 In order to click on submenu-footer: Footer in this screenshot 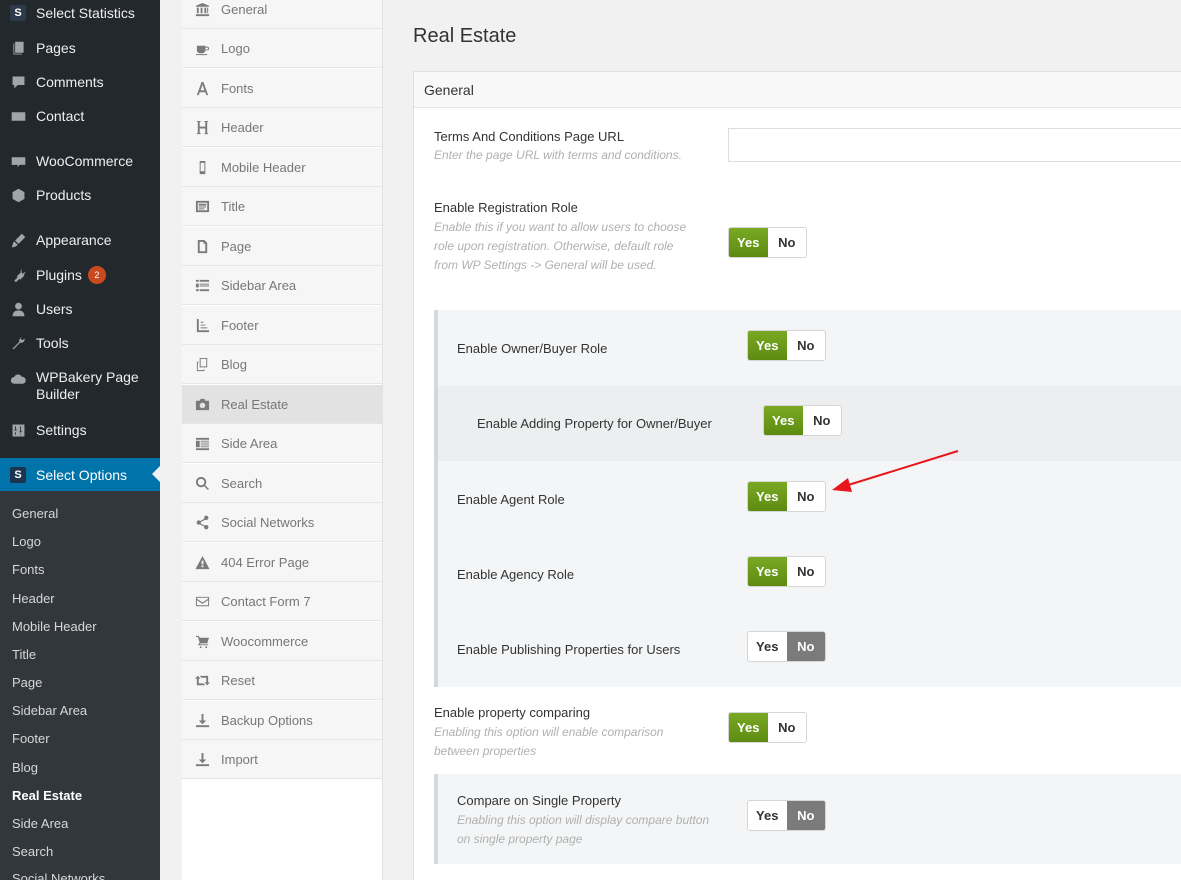, I will do `click(31, 738)`.